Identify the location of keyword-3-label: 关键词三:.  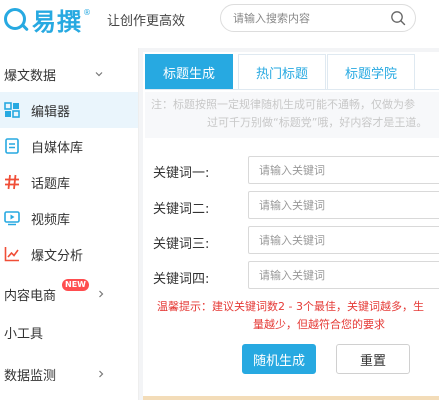
(181, 244).